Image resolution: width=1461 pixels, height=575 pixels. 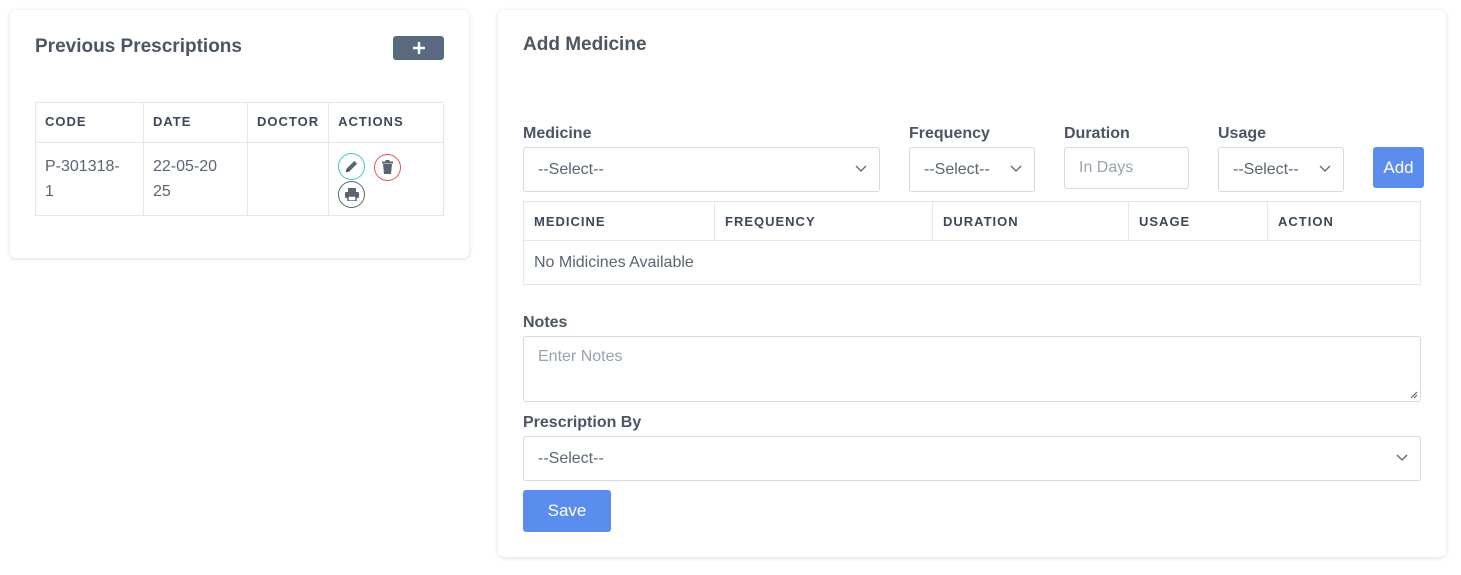 What do you see at coordinates (1198, 221) in the screenshot?
I see `column-header-usage: USAGE` at bounding box center [1198, 221].